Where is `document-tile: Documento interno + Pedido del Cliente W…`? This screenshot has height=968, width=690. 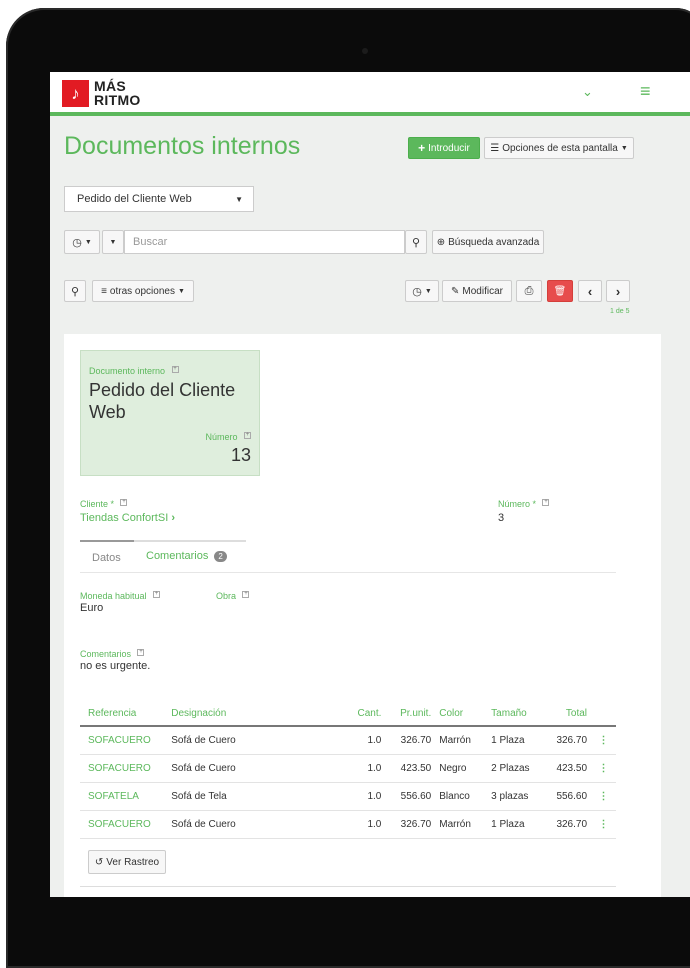
document-tile: Documento interno + Pedido del Cliente W… is located at coordinates (170, 413).